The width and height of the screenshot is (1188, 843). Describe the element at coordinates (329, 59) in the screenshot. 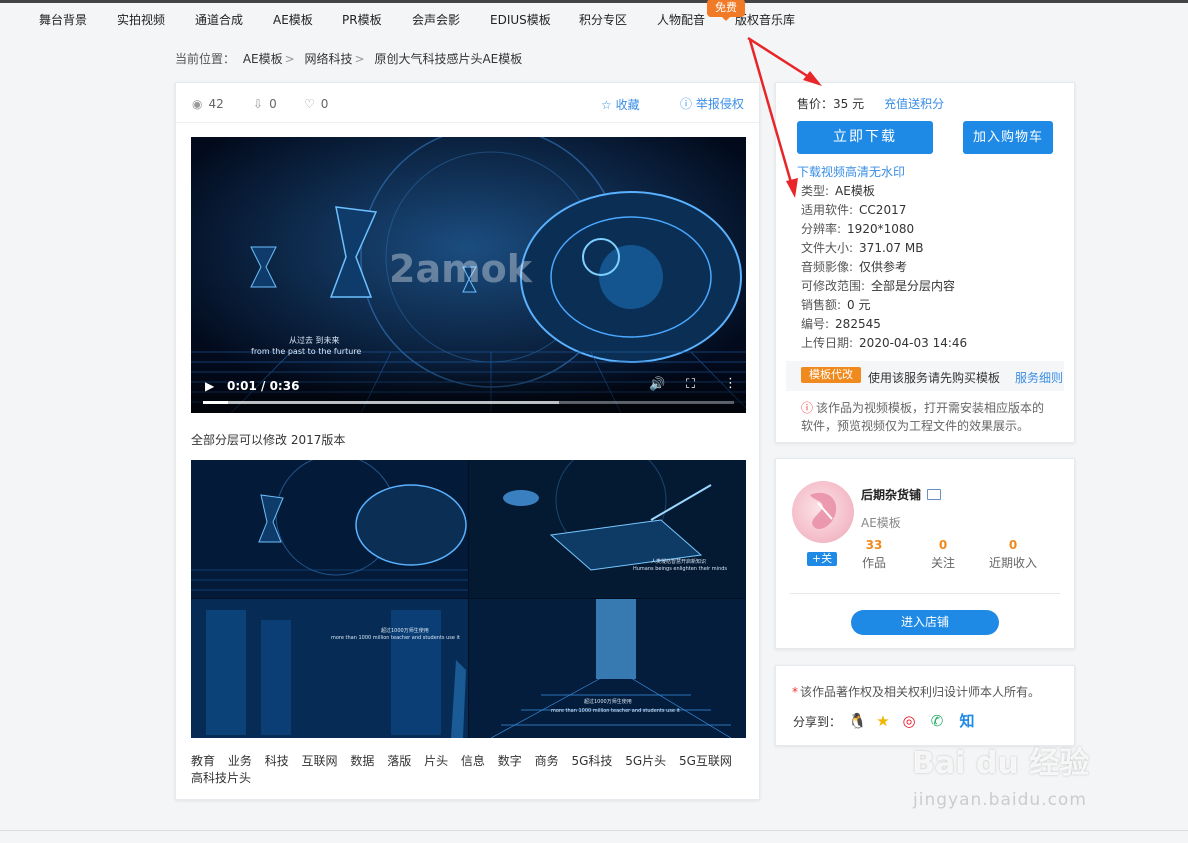

I see `breadcrumb-item-tech: 网络科技` at that location.